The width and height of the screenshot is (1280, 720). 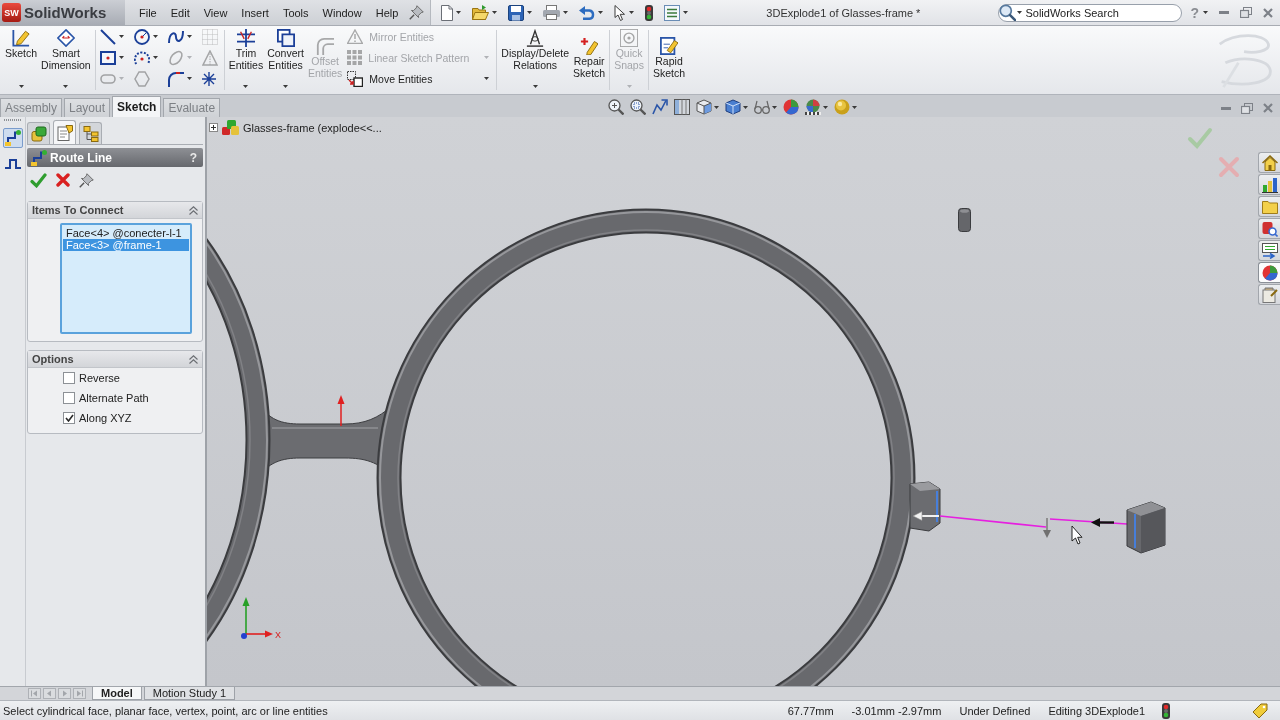 What do you see at coordinates (295, 12) in the screenshot?
I see `menu-item: Tools` at bounding box center [295, 12].